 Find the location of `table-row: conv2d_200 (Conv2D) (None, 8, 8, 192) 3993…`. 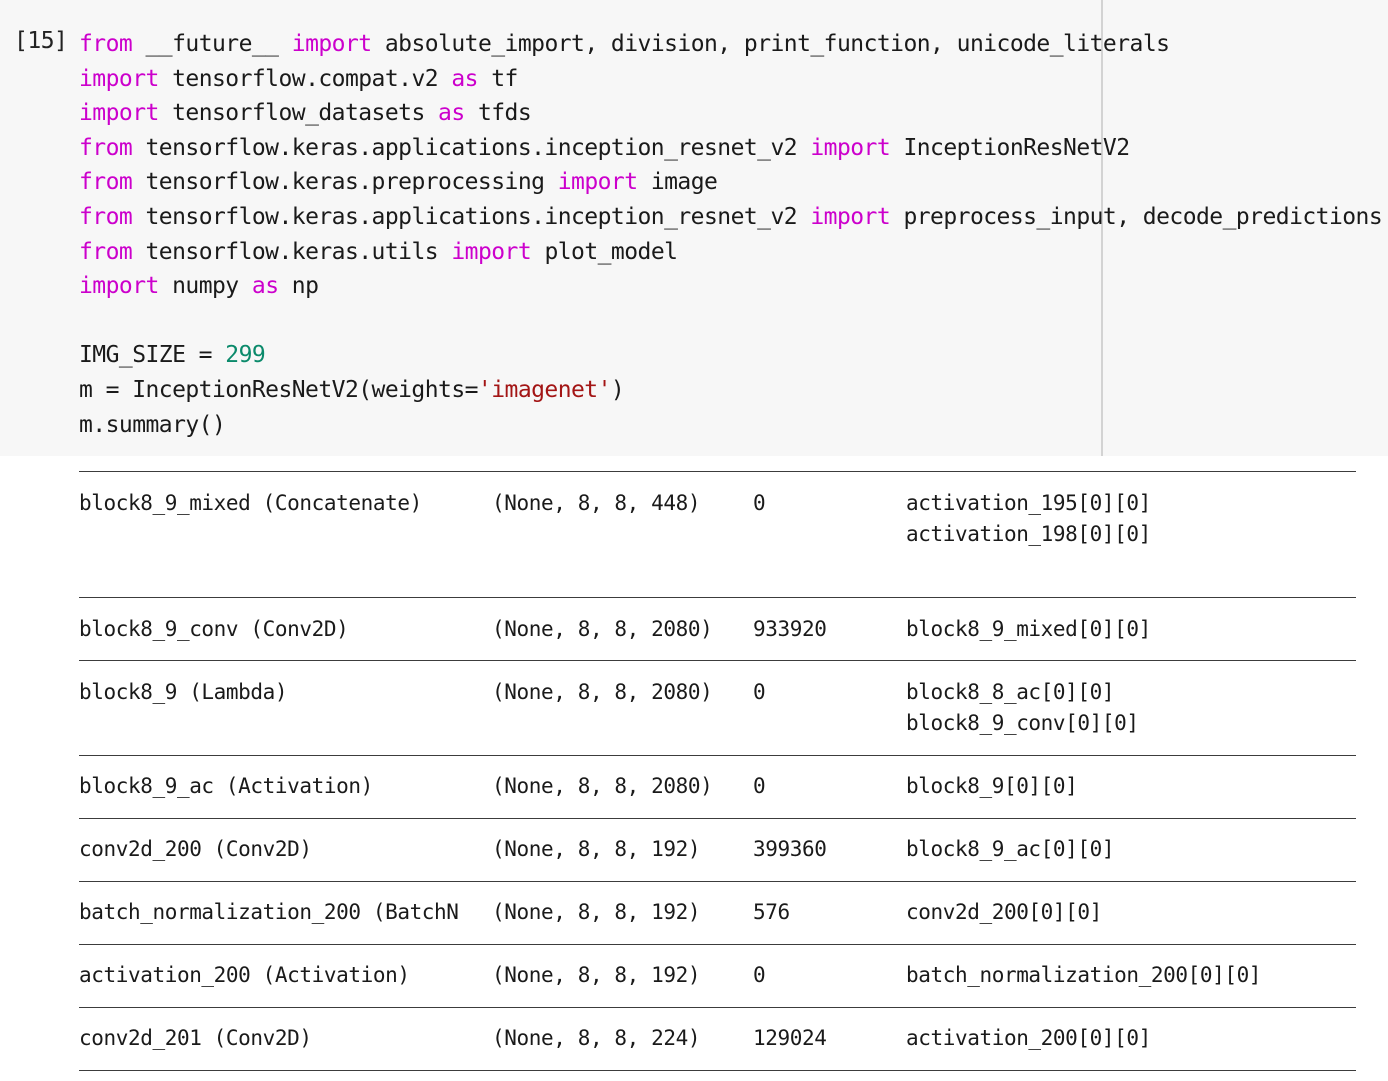

table-row: conv2d_200 (Conv2D) (None, 8, 8, 192) 3993… is located at coordinates (717, 850).